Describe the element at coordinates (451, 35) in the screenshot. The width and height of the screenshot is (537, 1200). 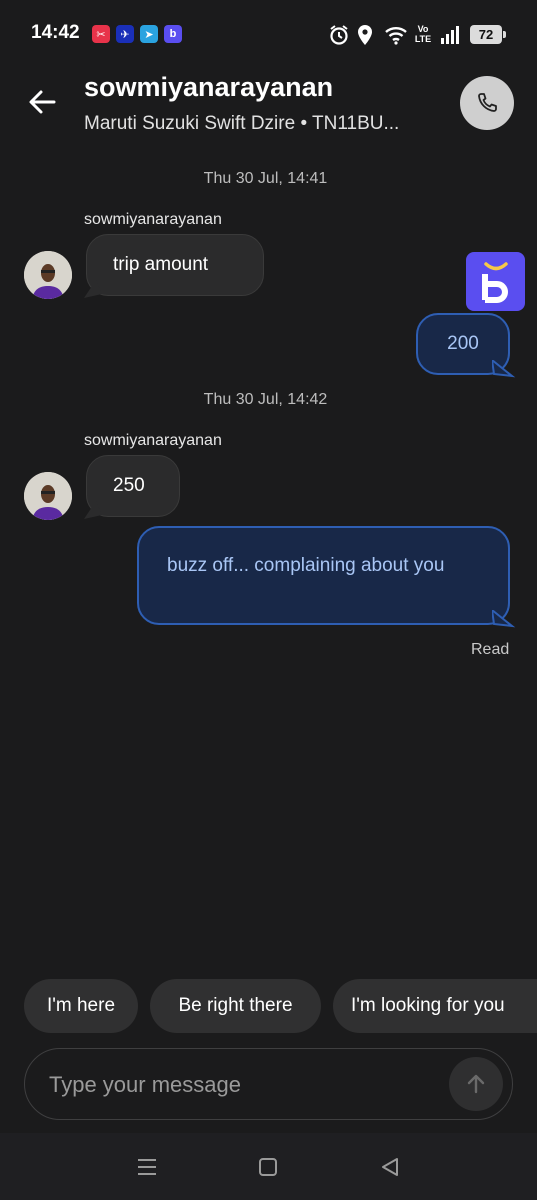
I see `signal-icon` at that location.